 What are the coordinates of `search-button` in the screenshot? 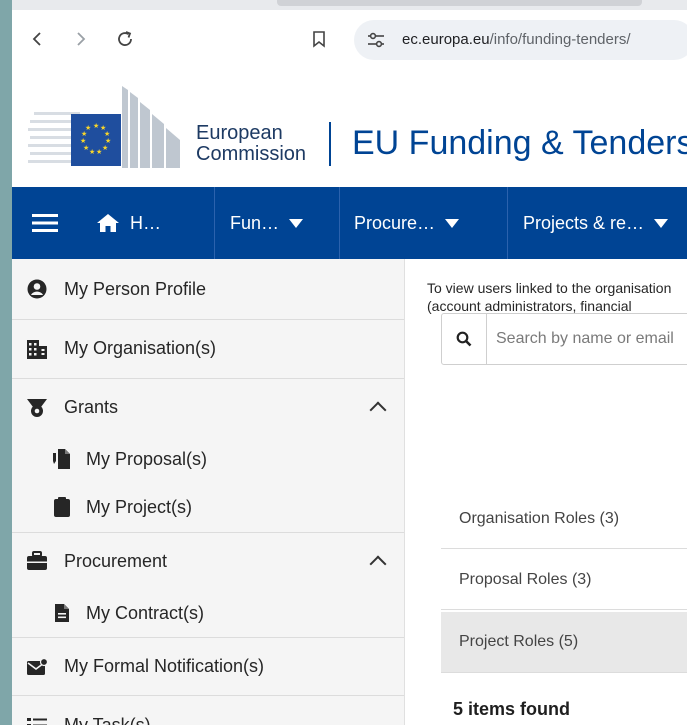 It's located at (464, 339).